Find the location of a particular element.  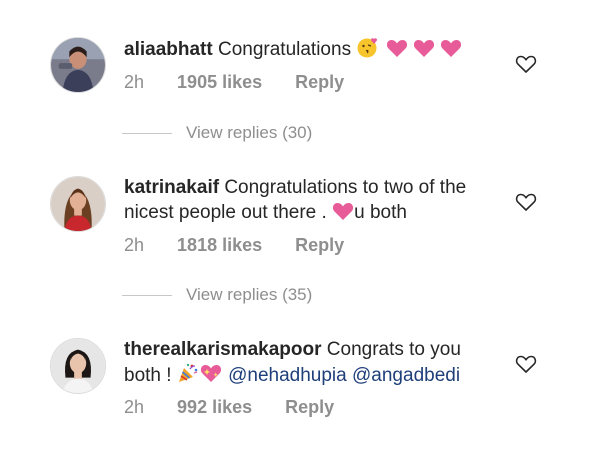

mention-link: @nehadhupia is located at coordinates (287, 375).